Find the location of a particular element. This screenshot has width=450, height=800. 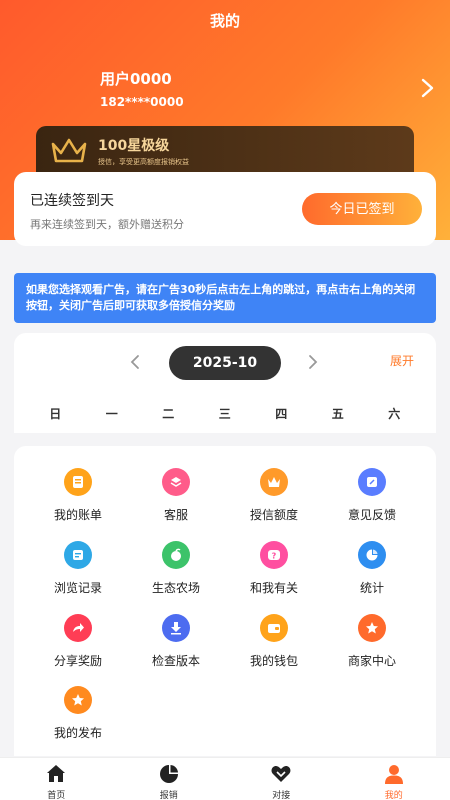

menu-label: 我的账单 is located at coordinates (77, 515).